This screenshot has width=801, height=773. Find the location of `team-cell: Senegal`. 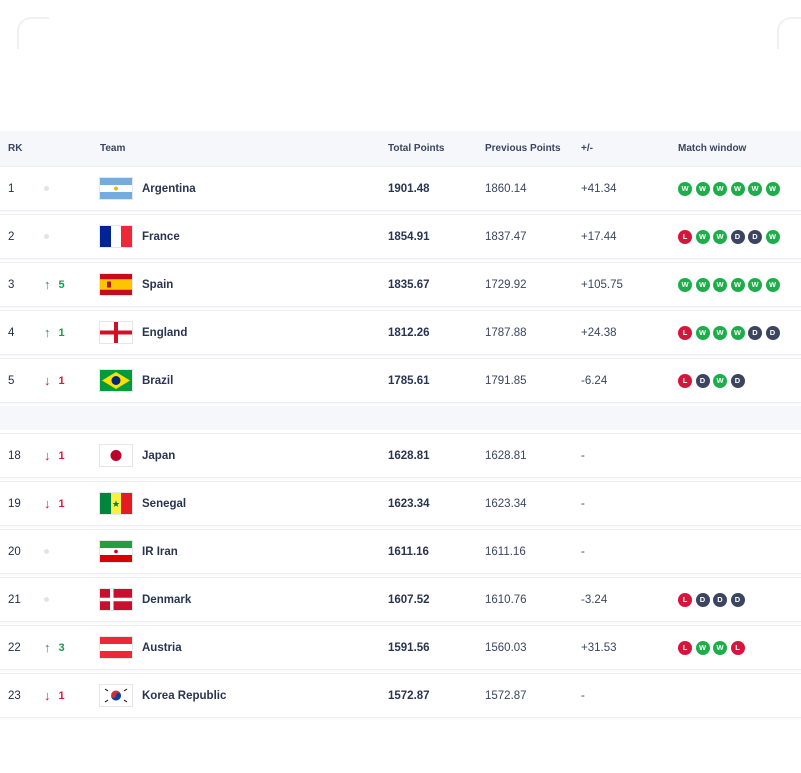

team-cell: Senegal is located at coordinates (244, 503).